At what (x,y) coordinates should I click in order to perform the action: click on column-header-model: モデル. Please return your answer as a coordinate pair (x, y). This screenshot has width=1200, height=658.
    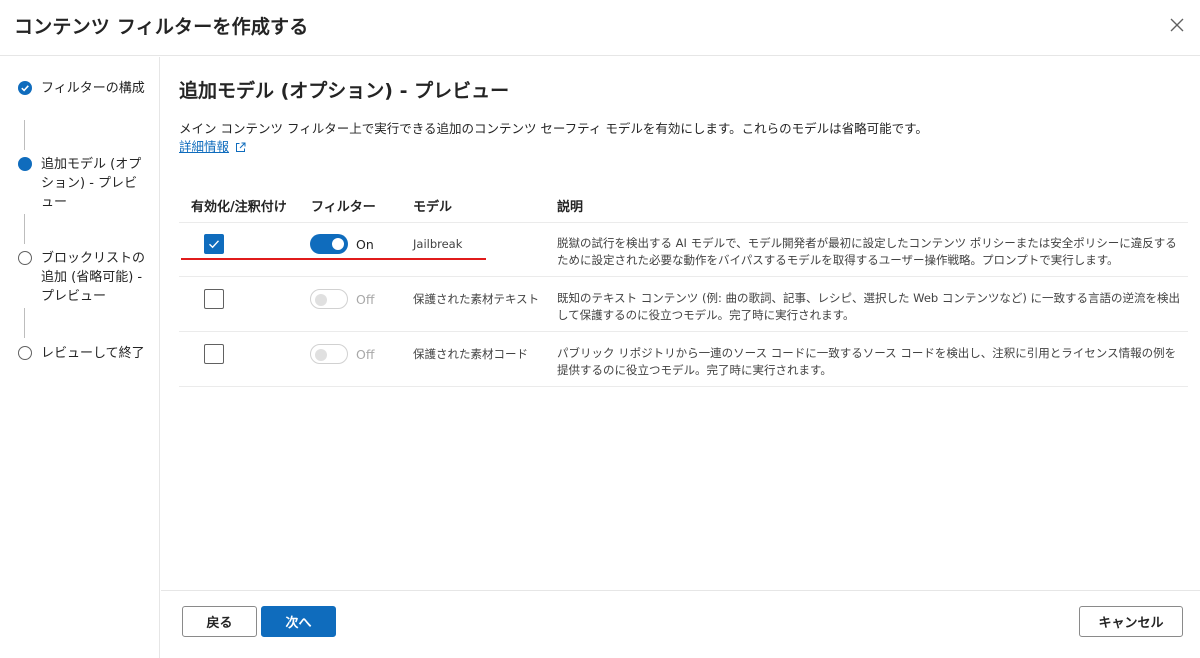
    Looking at the image, I should click on (433, 207).